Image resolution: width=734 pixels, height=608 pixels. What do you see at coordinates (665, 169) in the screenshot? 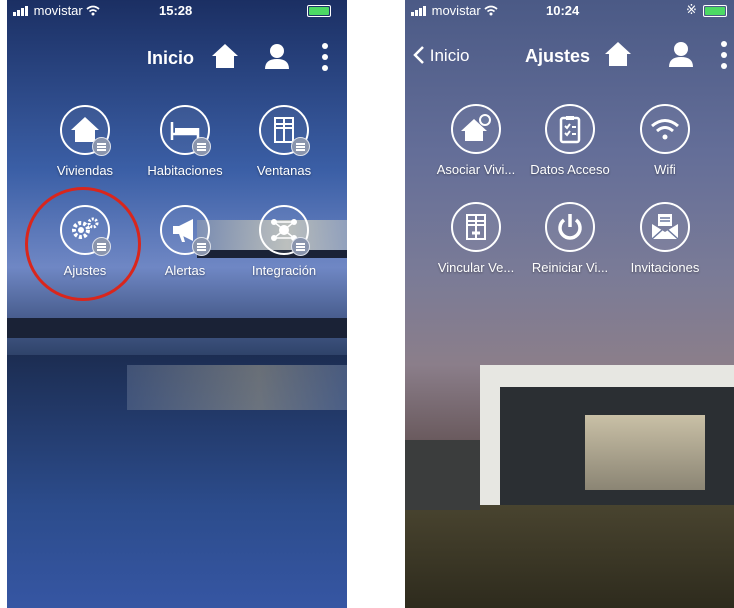
I see `tile-label: Wifi` at bounding box center [665, 169].